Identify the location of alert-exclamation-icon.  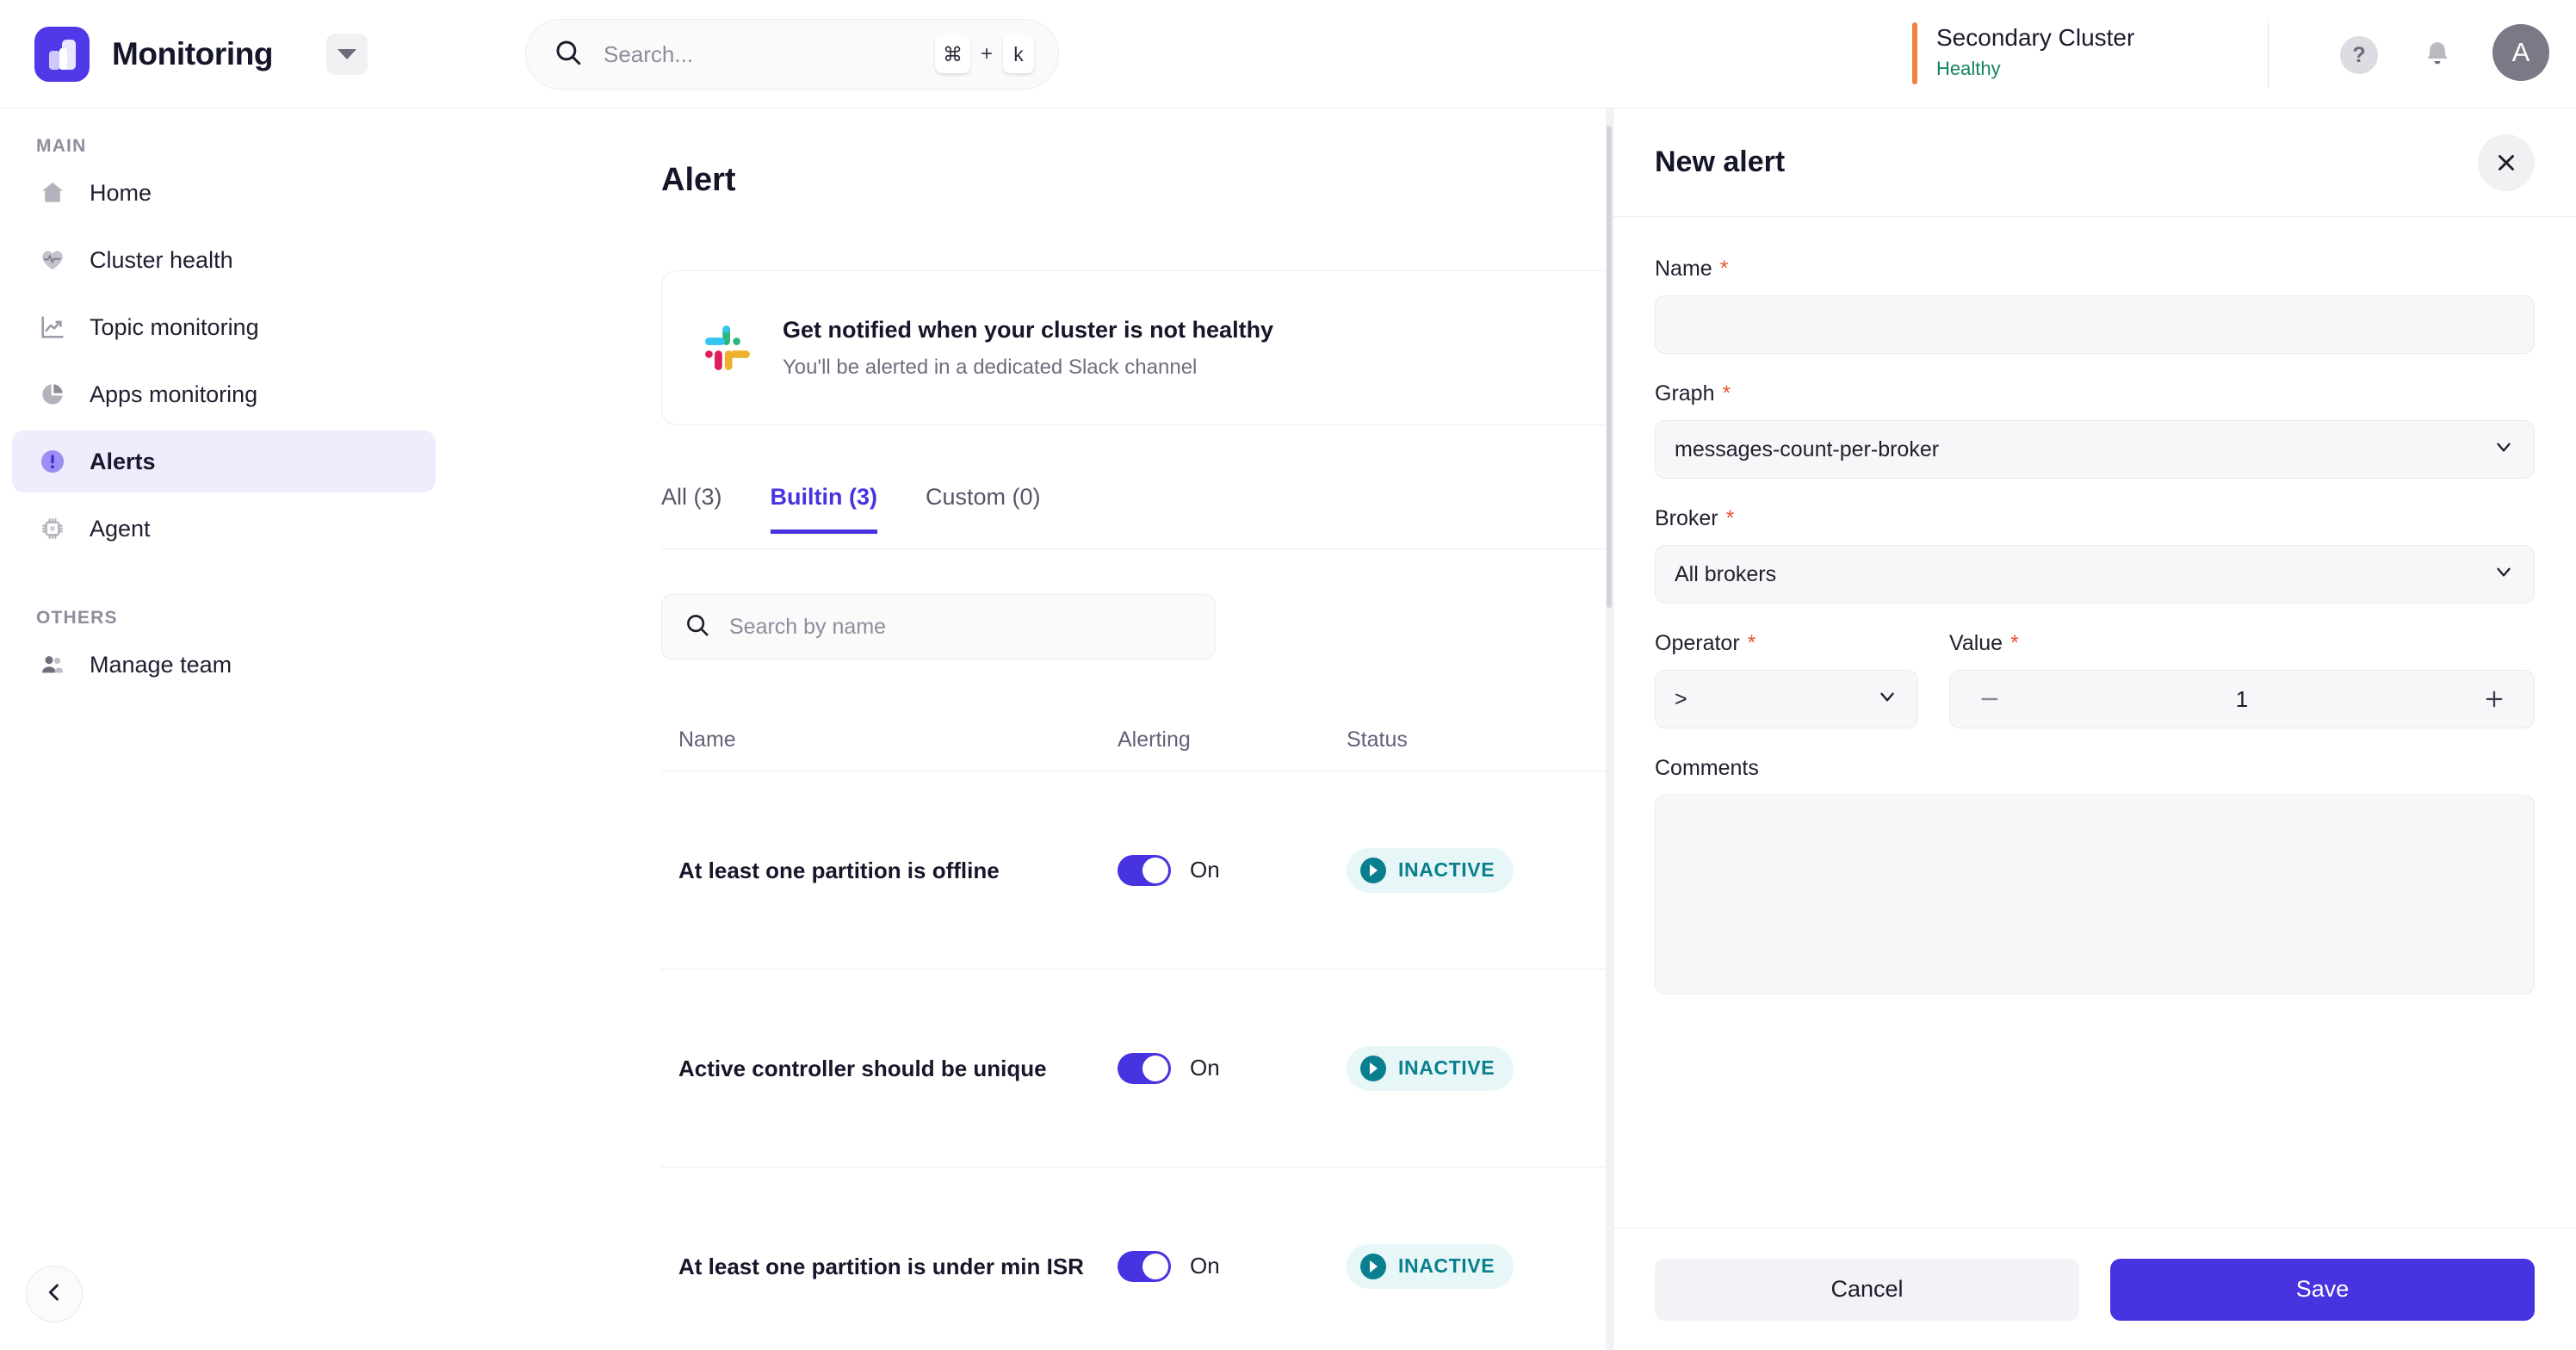
(52, 461).